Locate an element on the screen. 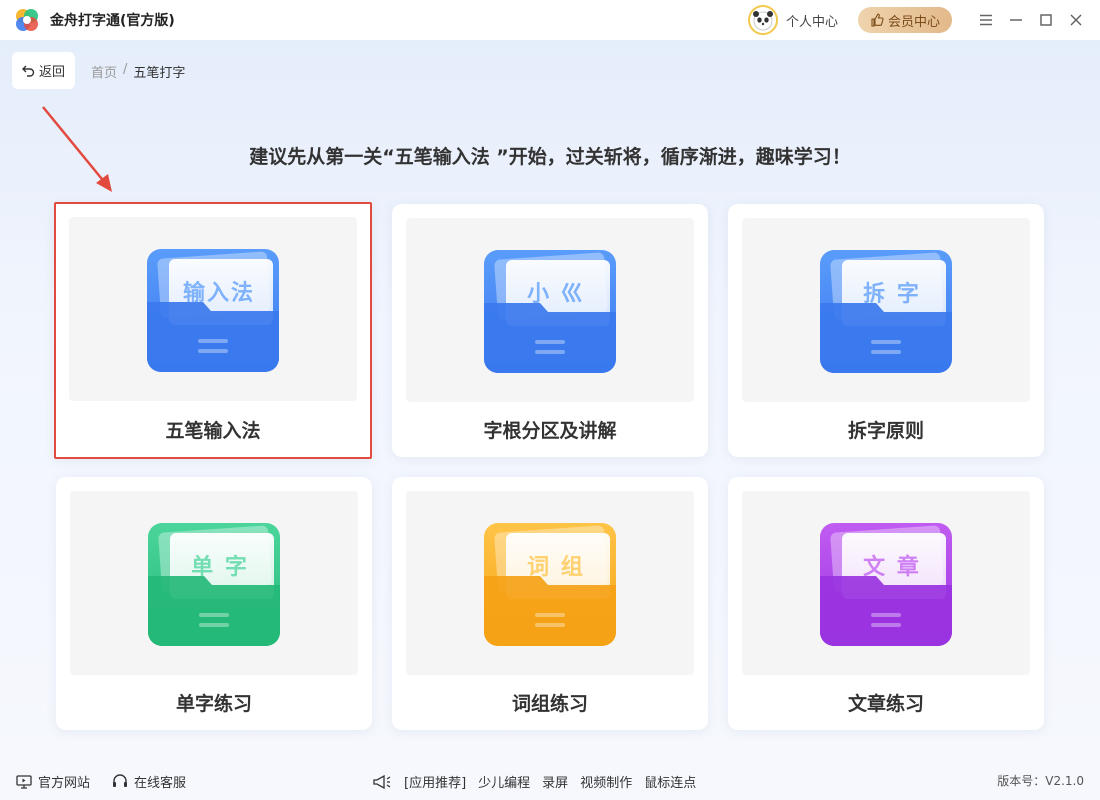  maximize-icon is located at coordinates (1046, 20).